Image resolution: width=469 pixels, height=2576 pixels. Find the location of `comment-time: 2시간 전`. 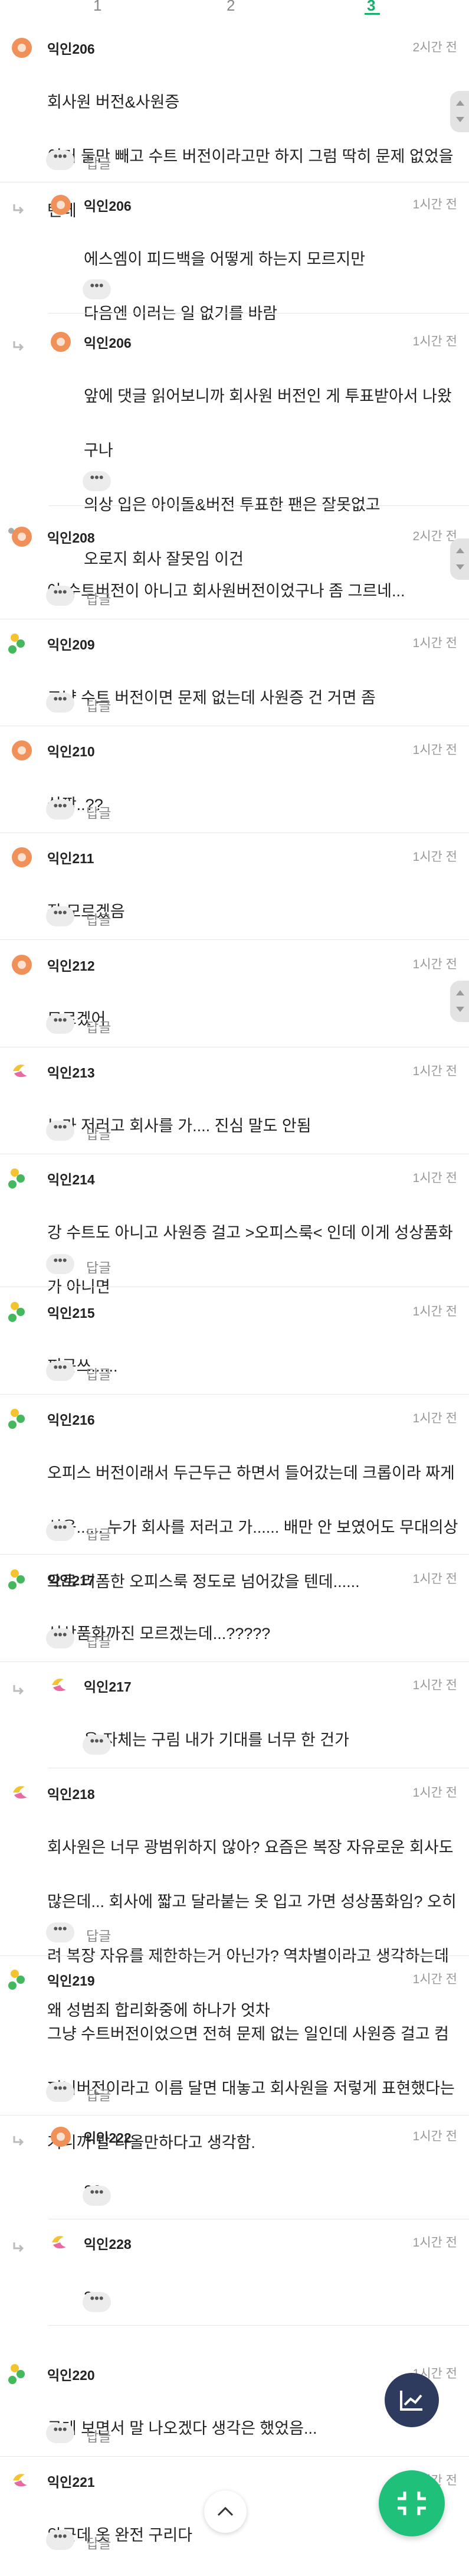

comment-time: 2시간 전 is located at coordinates (434, 536).